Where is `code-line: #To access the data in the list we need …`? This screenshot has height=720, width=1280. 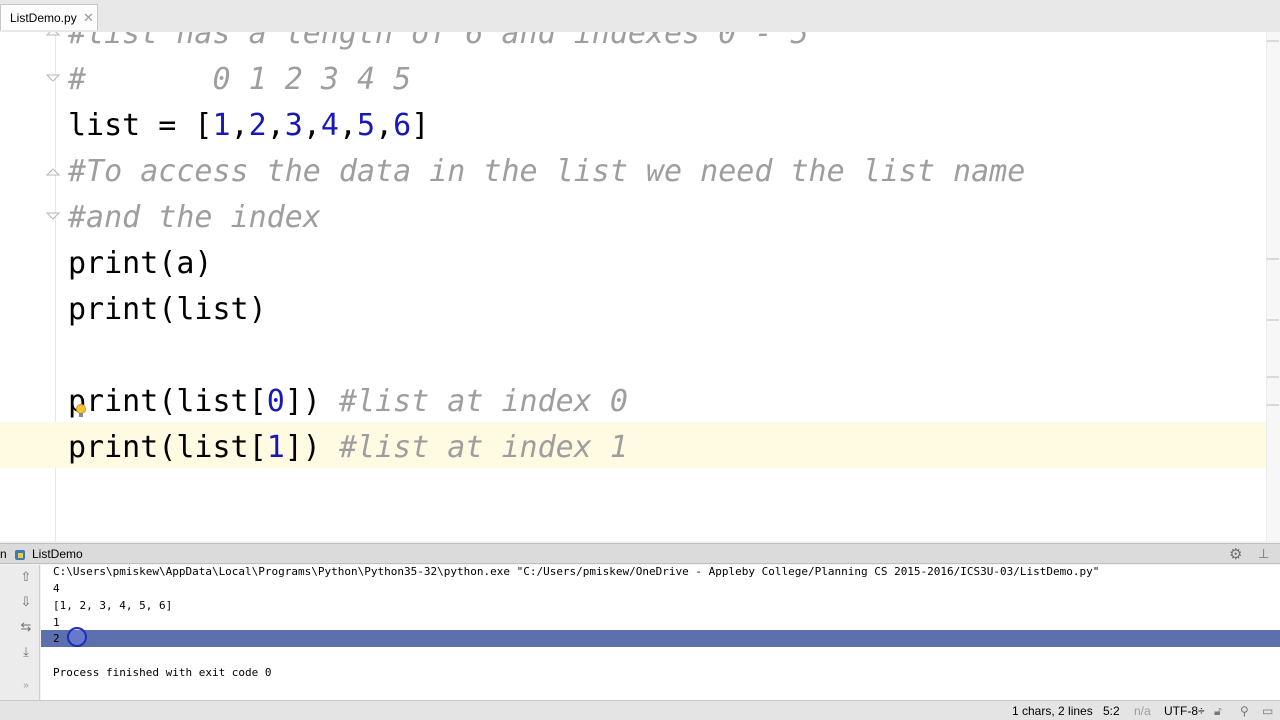
code-line: #To access the data in the list we need … is located at coordinates (546, 172).